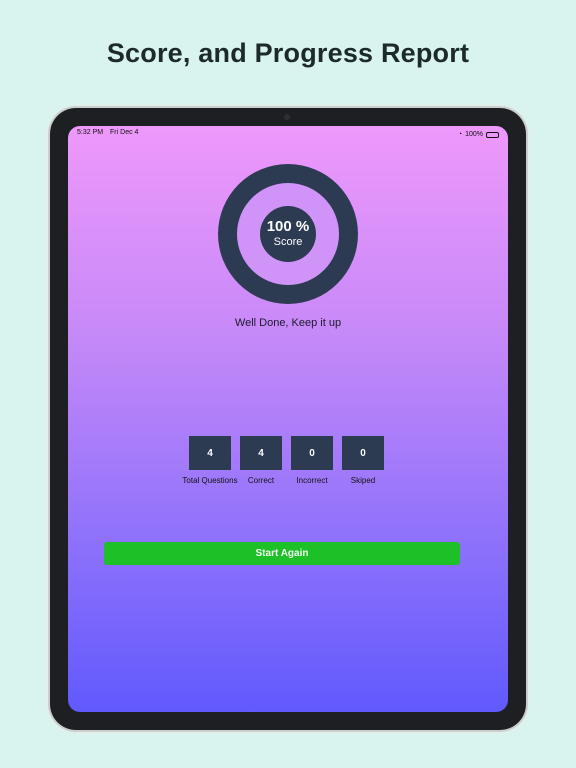 This screenshot has width=576, height=768. Describe the element at coordinates (288, 53) in the screenshot. I see `page-headline: Score, and Progress Report` at that location.